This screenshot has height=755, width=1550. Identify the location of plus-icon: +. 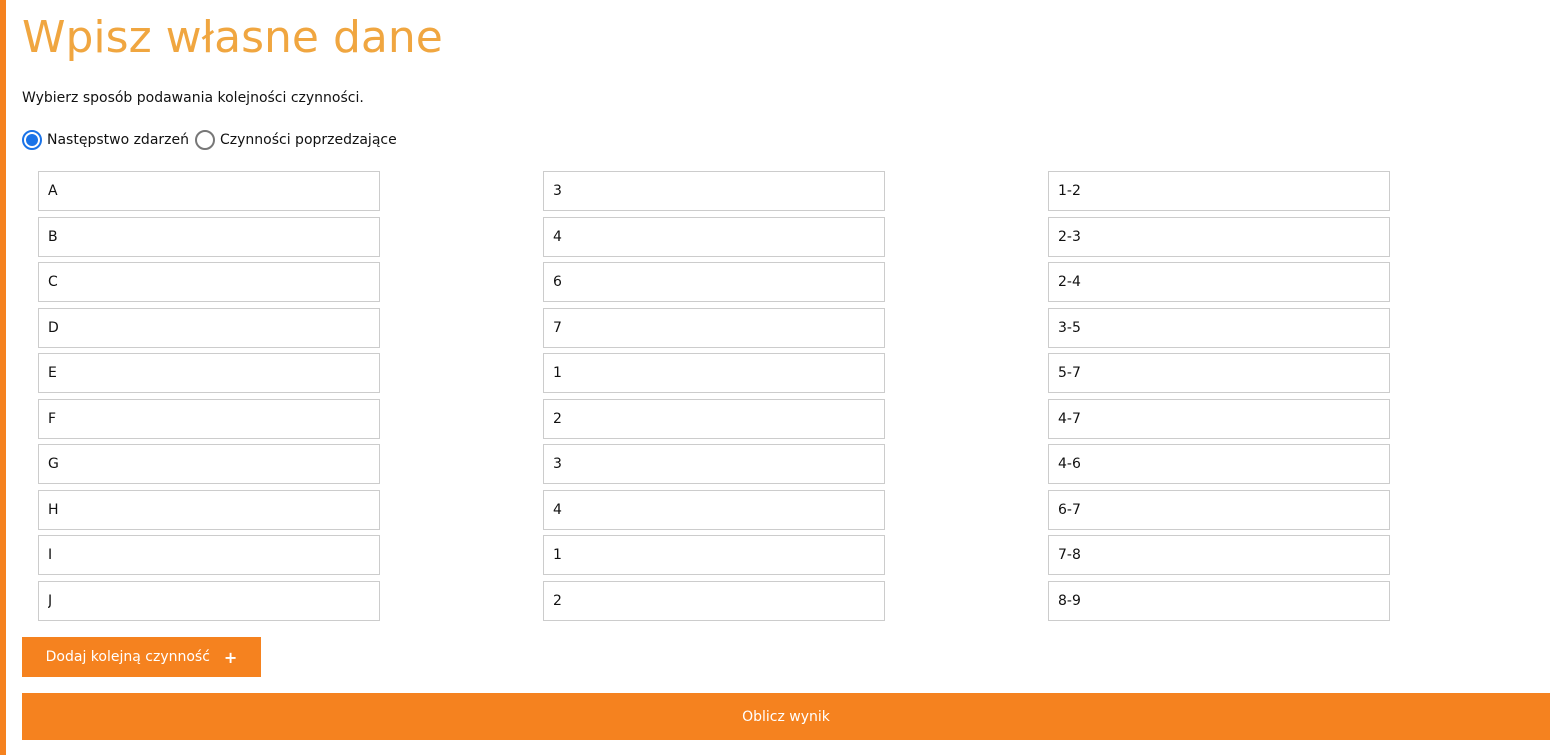
(230, 657).